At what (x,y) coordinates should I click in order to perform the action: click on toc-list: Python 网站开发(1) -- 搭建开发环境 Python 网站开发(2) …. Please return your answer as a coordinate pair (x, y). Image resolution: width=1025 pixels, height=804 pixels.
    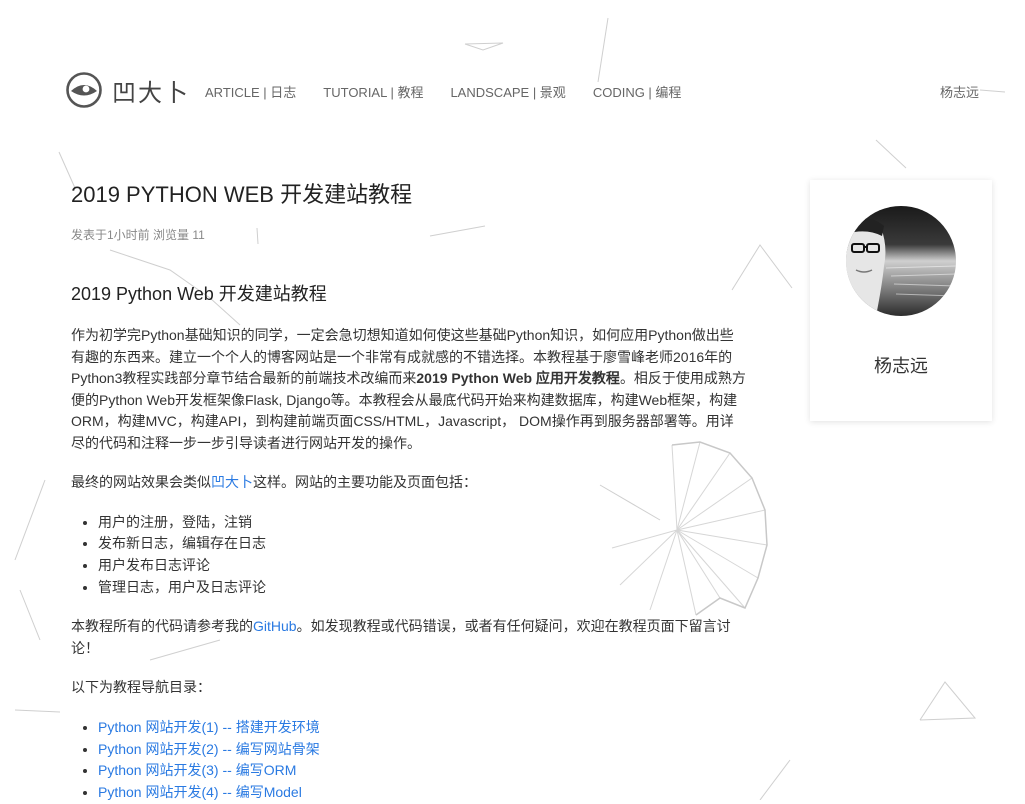
    Looking at the image, I should click on (408, 760).